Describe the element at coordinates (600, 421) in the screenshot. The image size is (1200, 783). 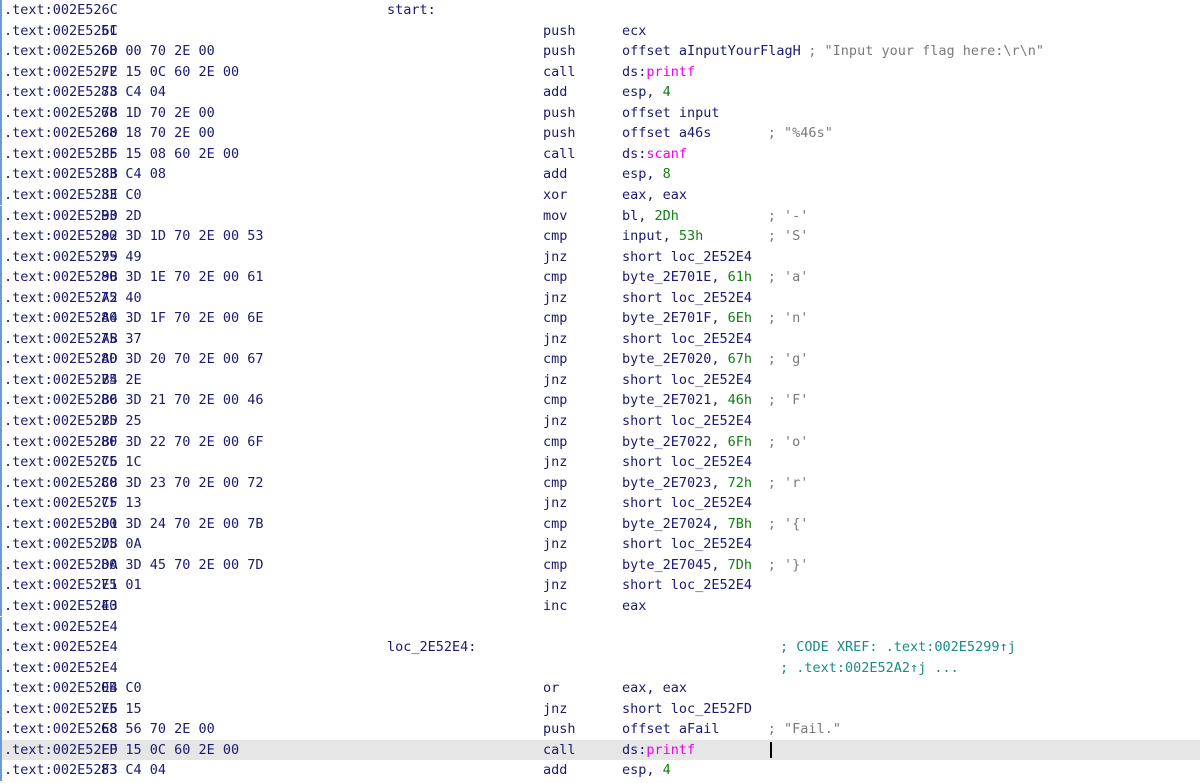
I see `listing-line: .text:002E52BD 75 25 jnz short loc_2E52E4` at that location.